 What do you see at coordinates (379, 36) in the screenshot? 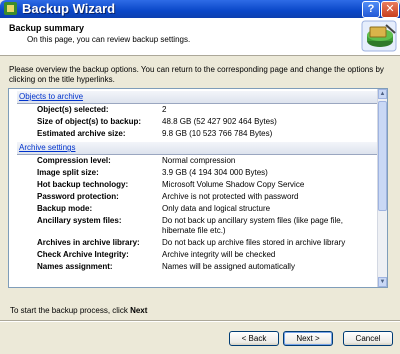
I see `backup-illustration-icon` at bounding box center [379, 36].